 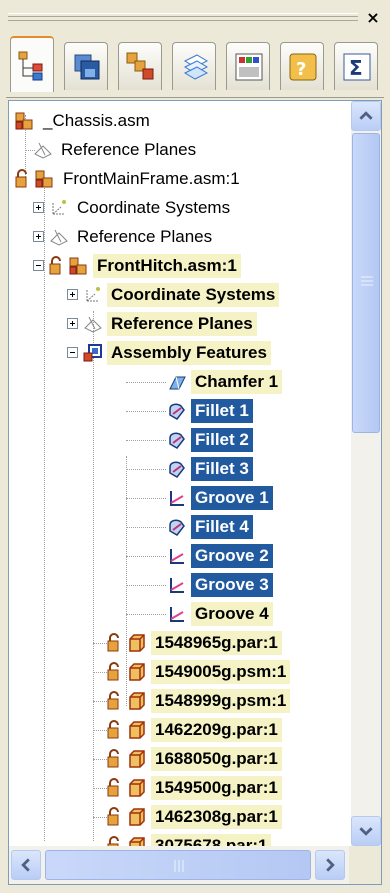 What do you see at coordinates (179, 498) in the screenshot?
I see `tree-row: Groove 1` at bounding box center [179, 498].